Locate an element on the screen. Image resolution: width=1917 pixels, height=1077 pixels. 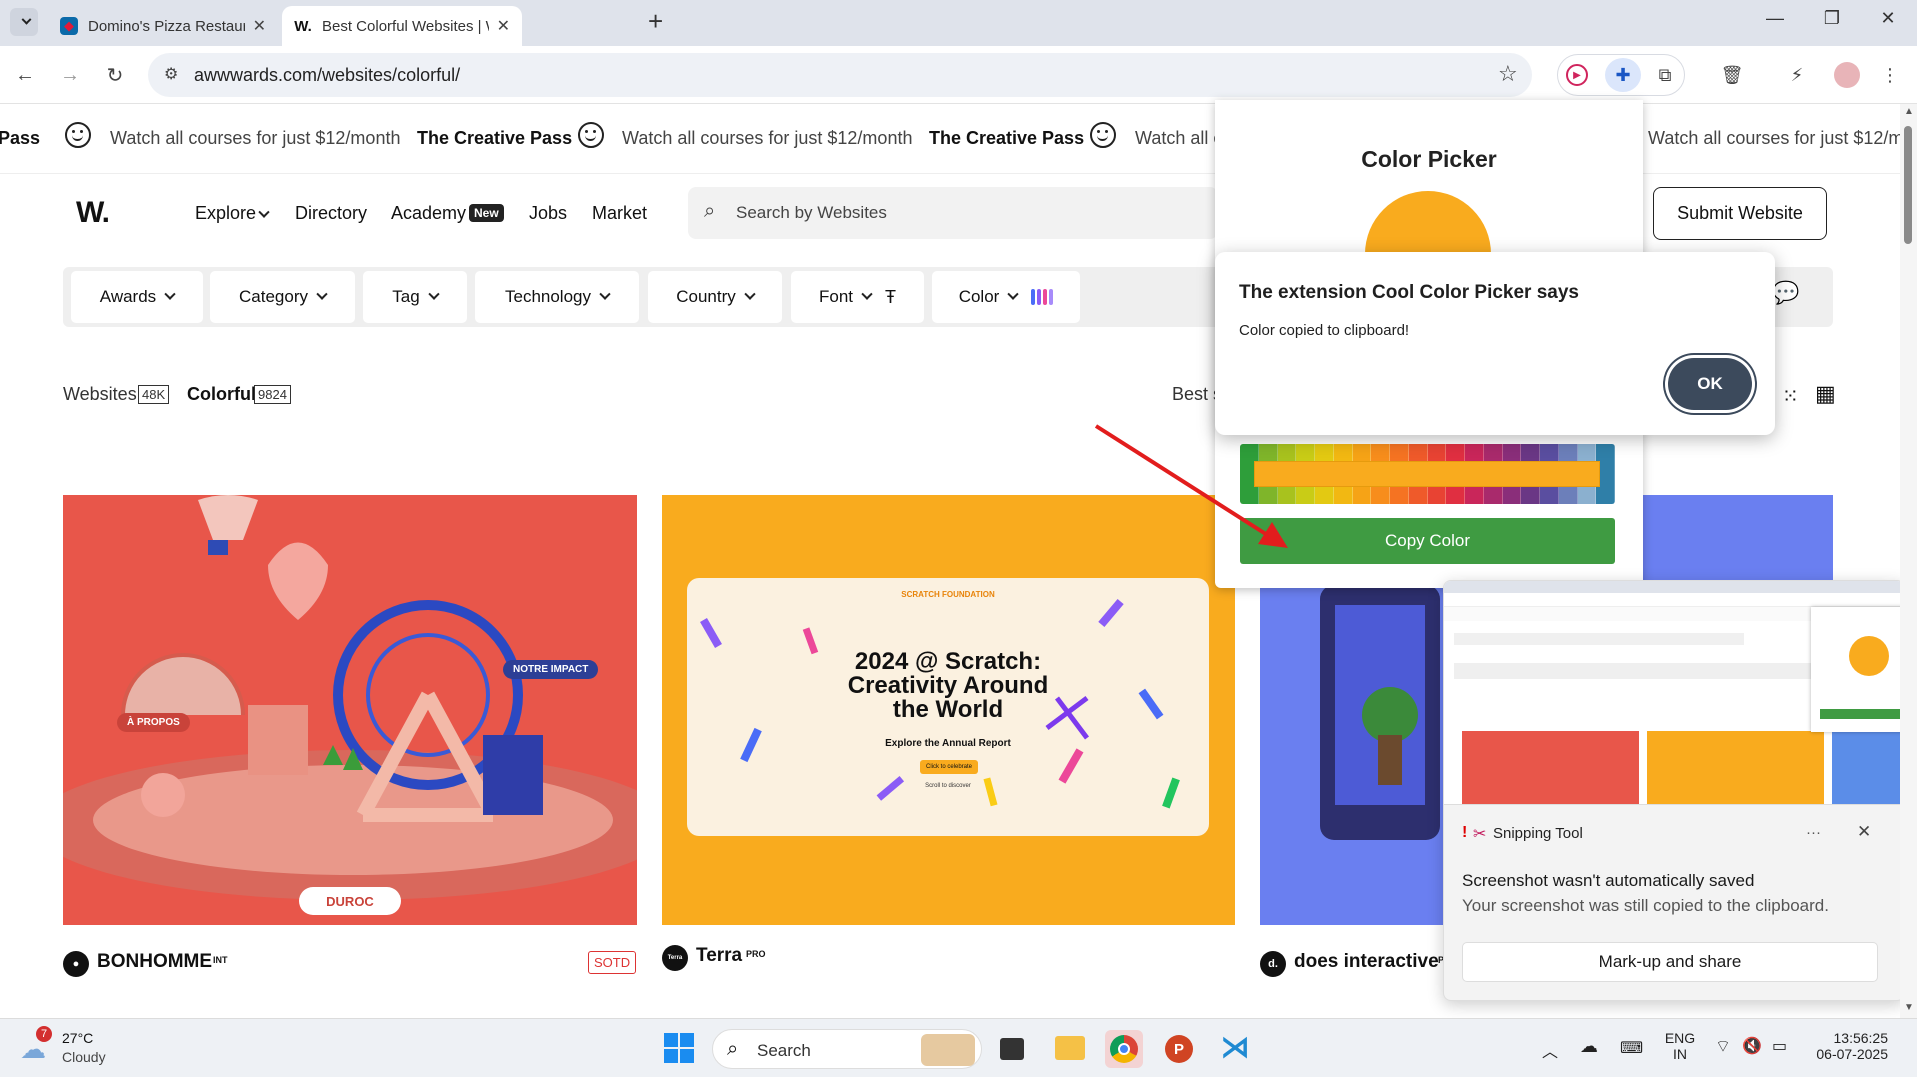
scroll-up-icon: ▲ is located at coordinates (1909, 111).